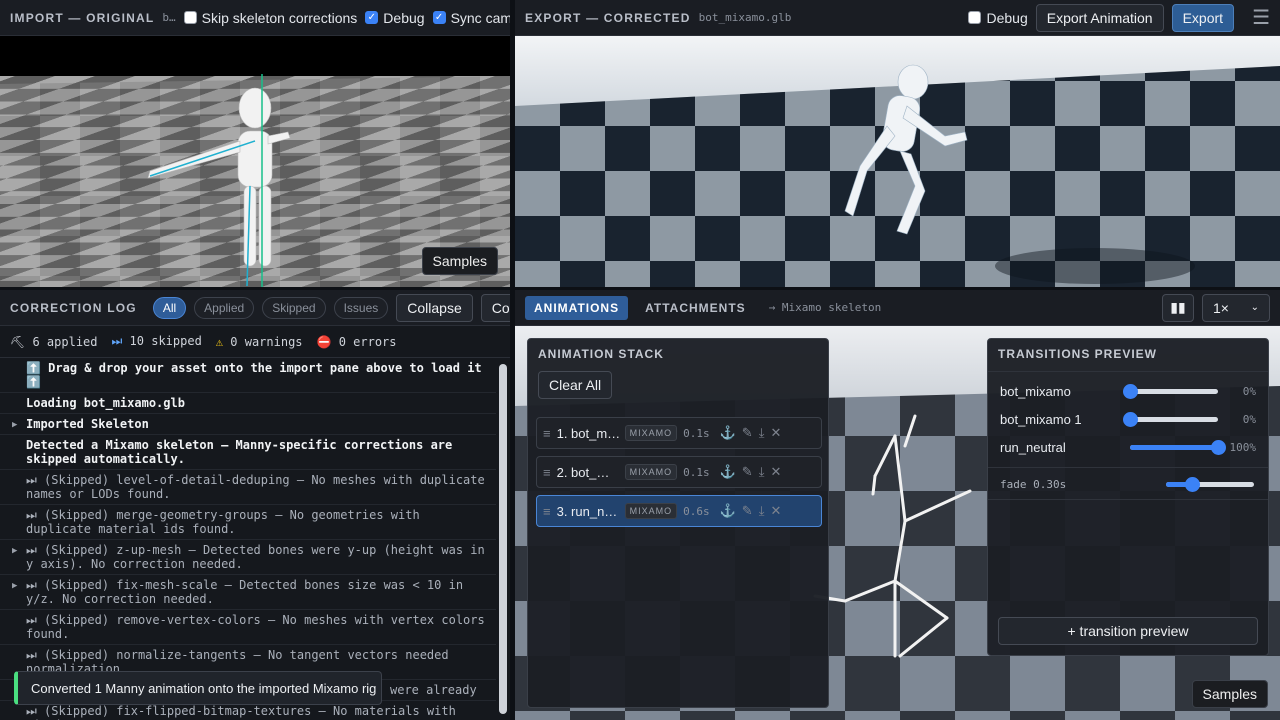 This screenshot has height=720, width=1280. What do you see at coordinates (65, 341) in the screenshot?
I see `applied-count: 6 applied` at bounding box center [65, 341].